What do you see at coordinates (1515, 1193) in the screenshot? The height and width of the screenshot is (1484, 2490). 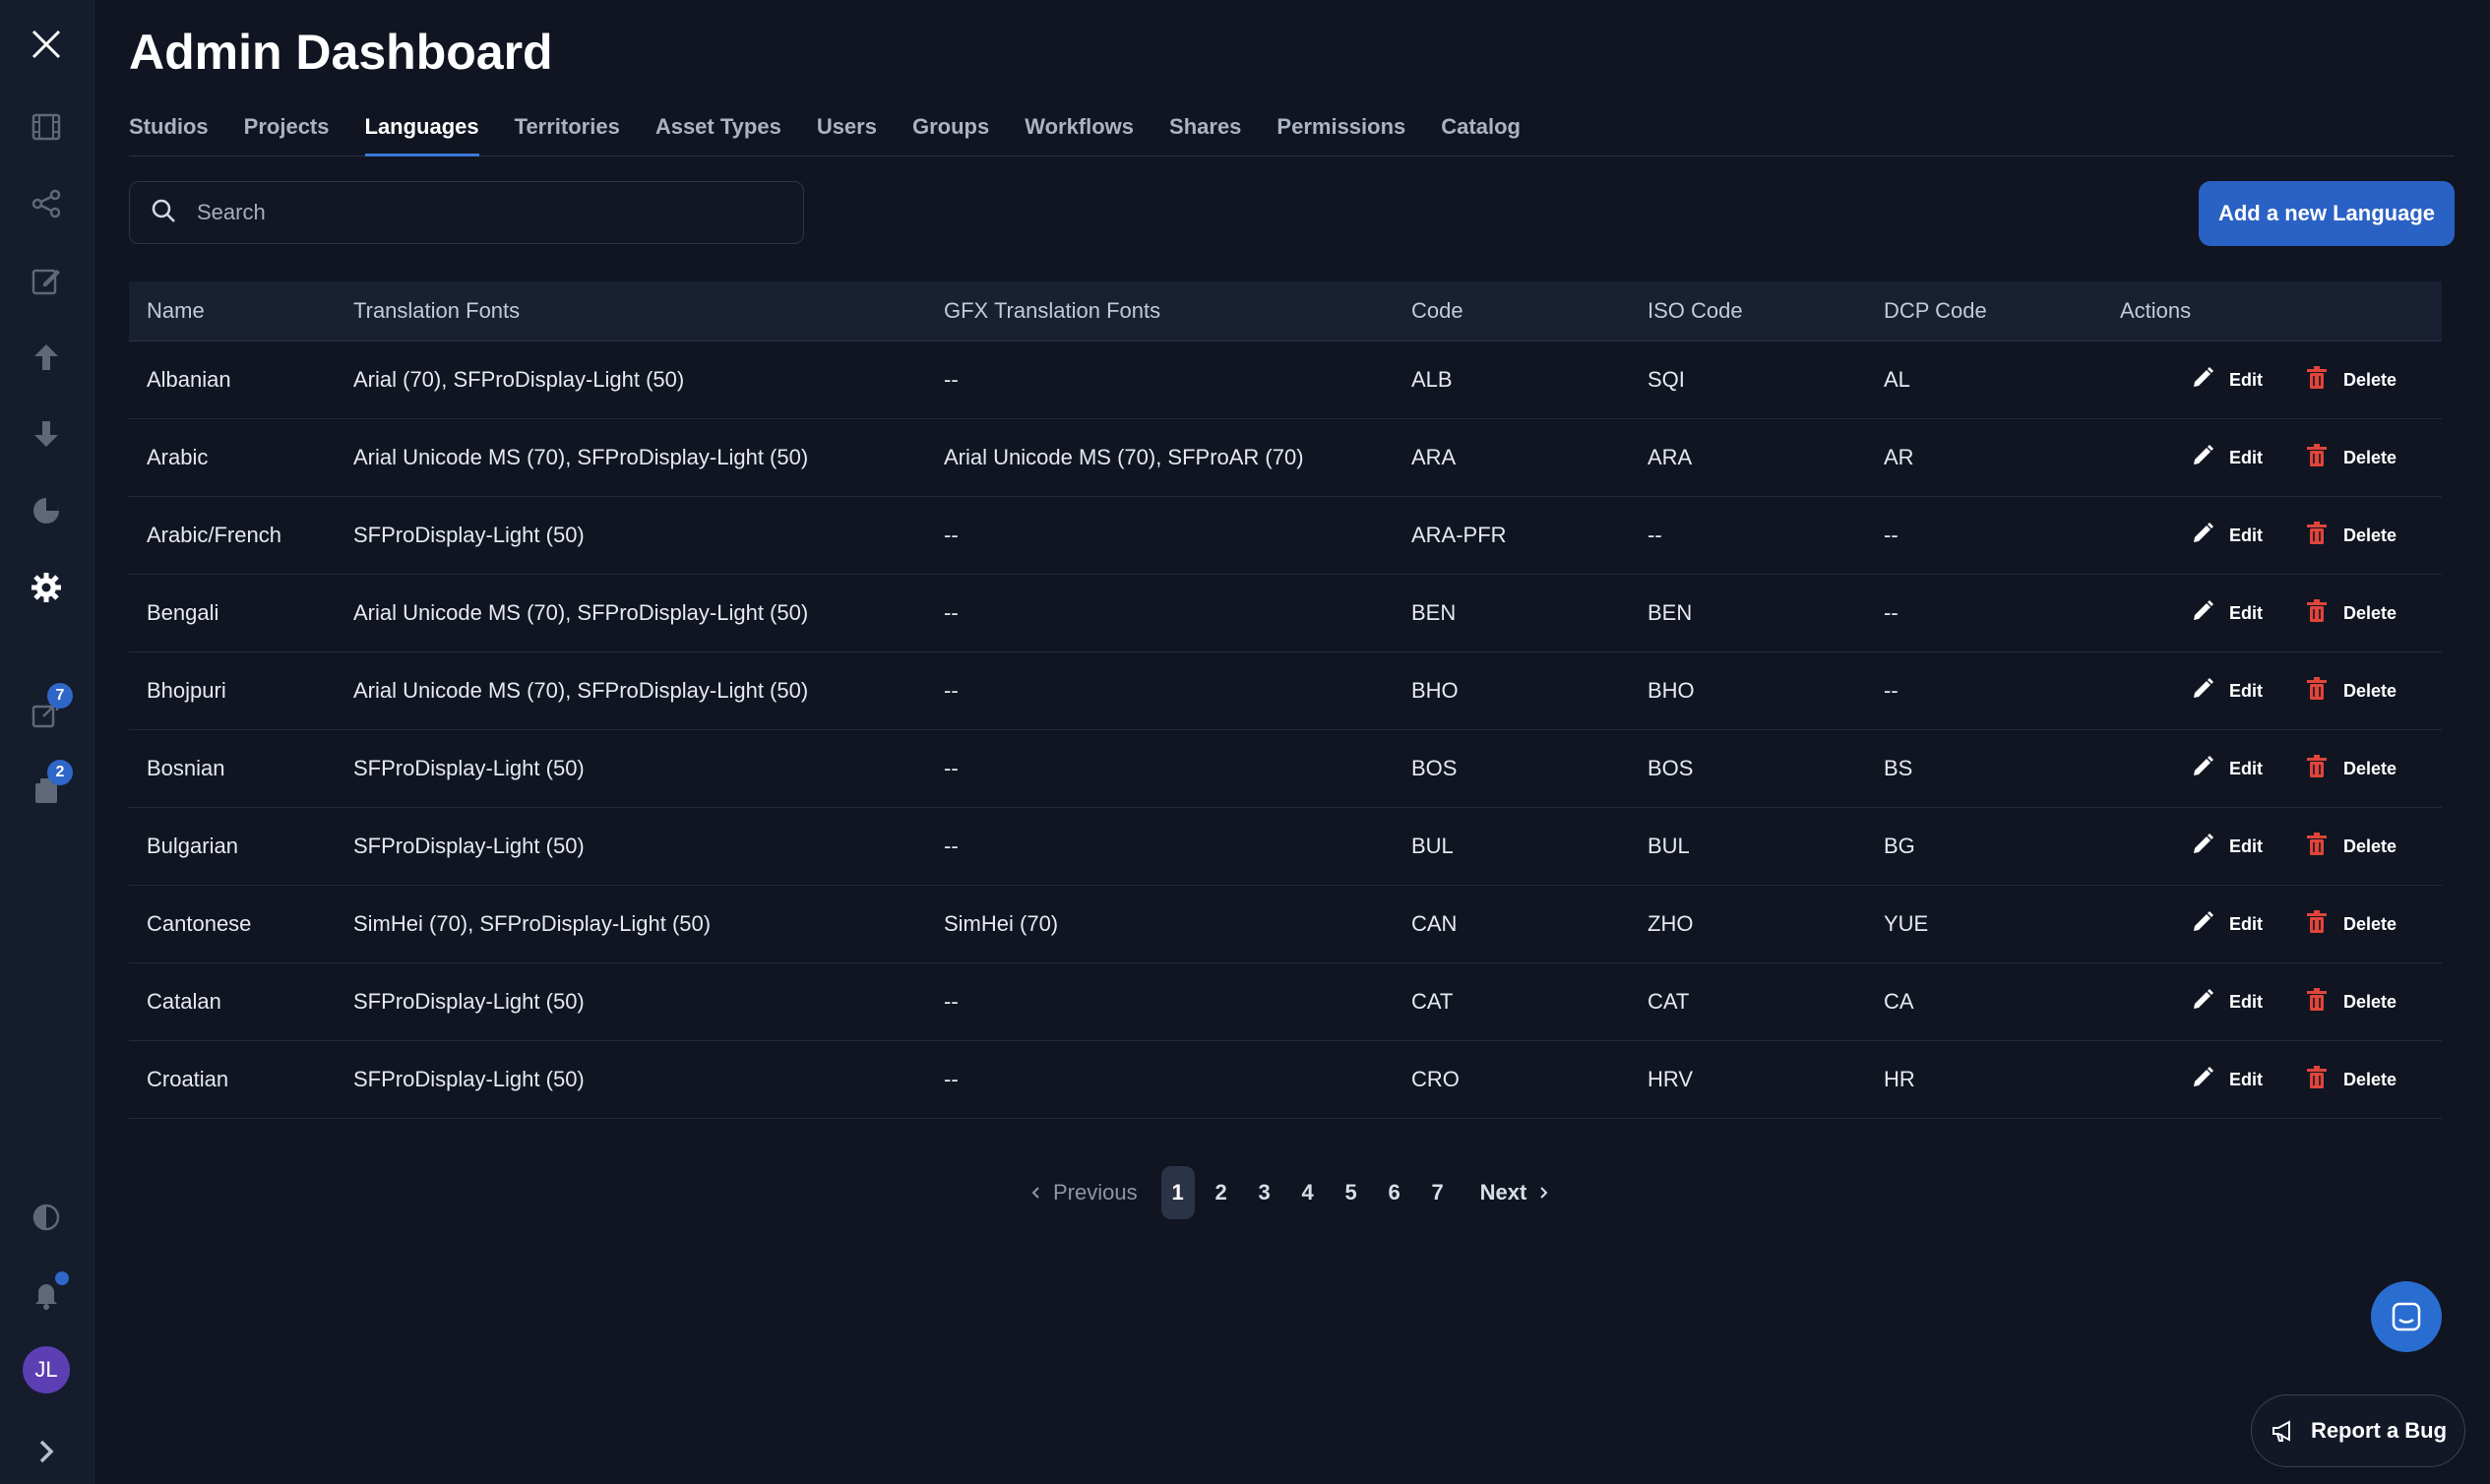 I see `next-page-button: Next` at bounding box center [1515, 1193].